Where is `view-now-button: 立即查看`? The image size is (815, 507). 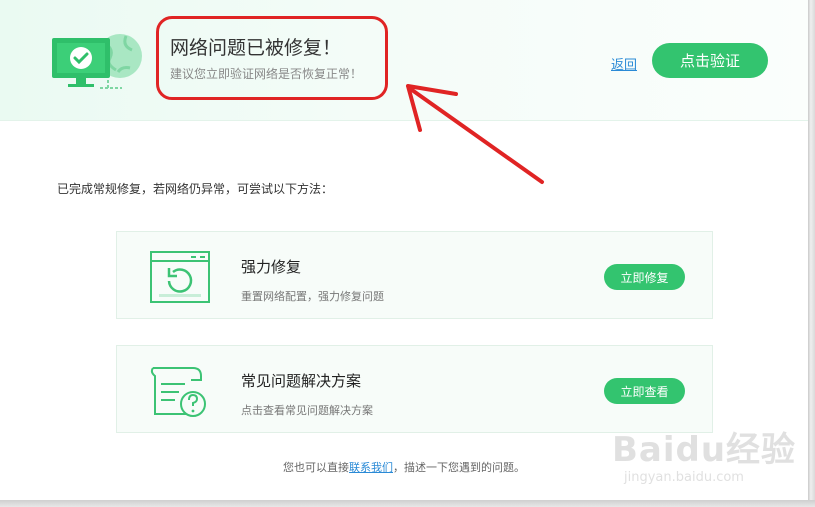 view-now-button: 立即查看 is located at coordinates (644, 391).